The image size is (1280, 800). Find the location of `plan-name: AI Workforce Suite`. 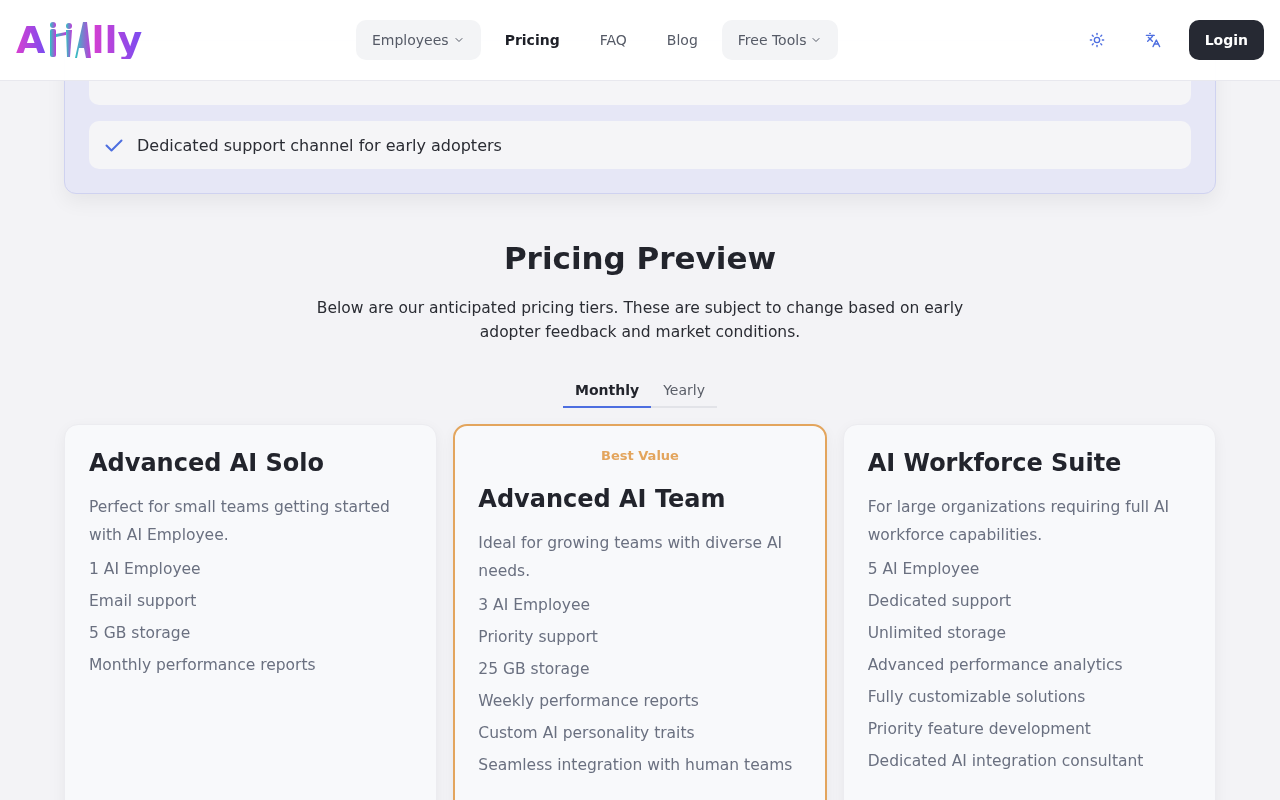

plan-name: AI Workforce Suite is located at coordinates (995, 463).